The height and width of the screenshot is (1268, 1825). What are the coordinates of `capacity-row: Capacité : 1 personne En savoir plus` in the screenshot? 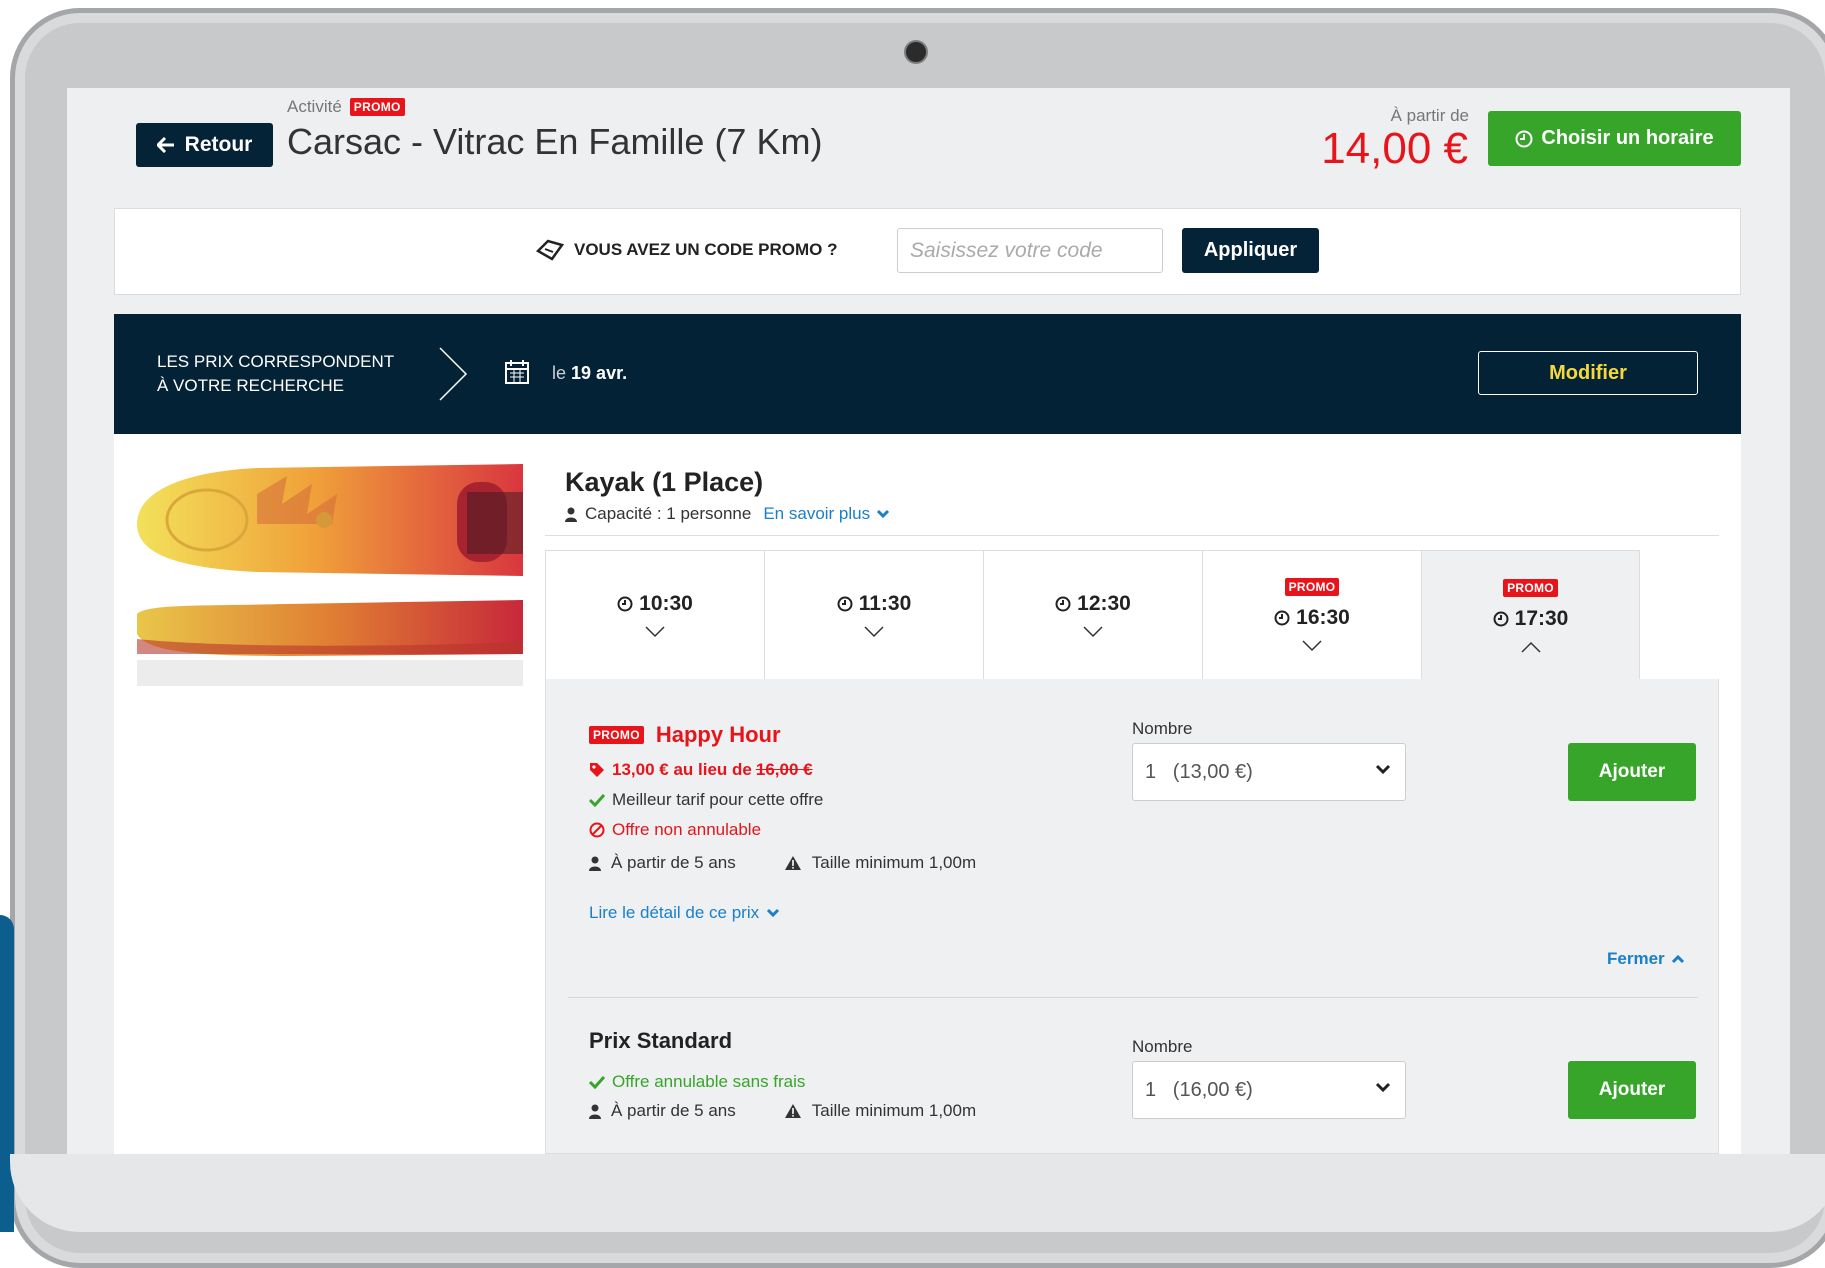 It's located at (727, 514).